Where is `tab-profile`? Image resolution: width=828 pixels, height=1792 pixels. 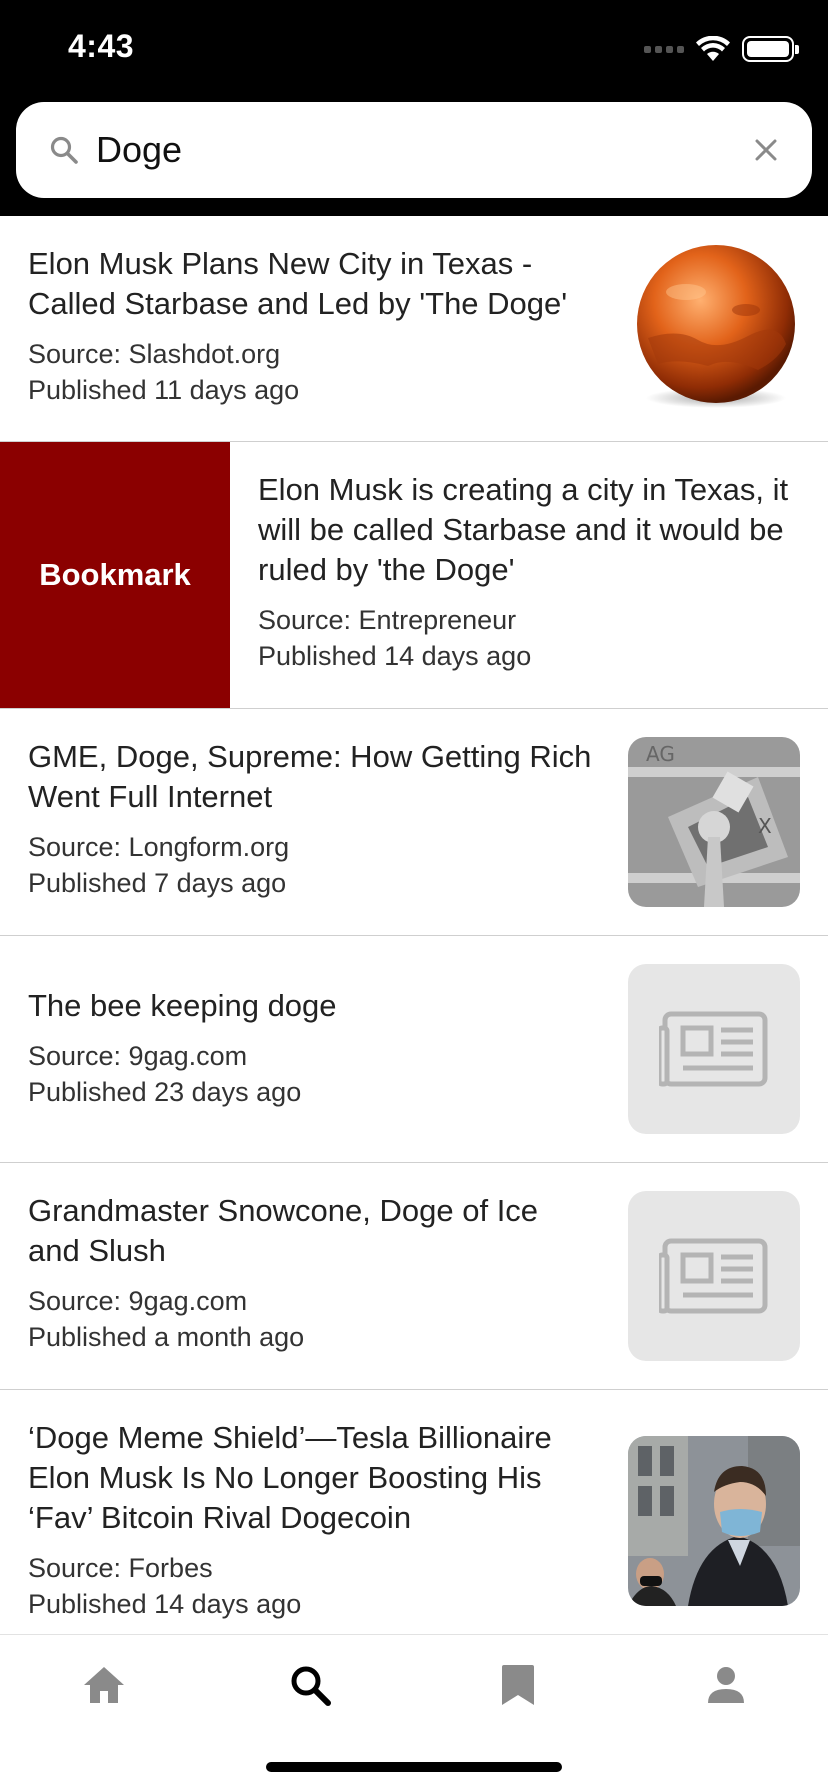
tab-profile is located at coordinates (726, 1685).